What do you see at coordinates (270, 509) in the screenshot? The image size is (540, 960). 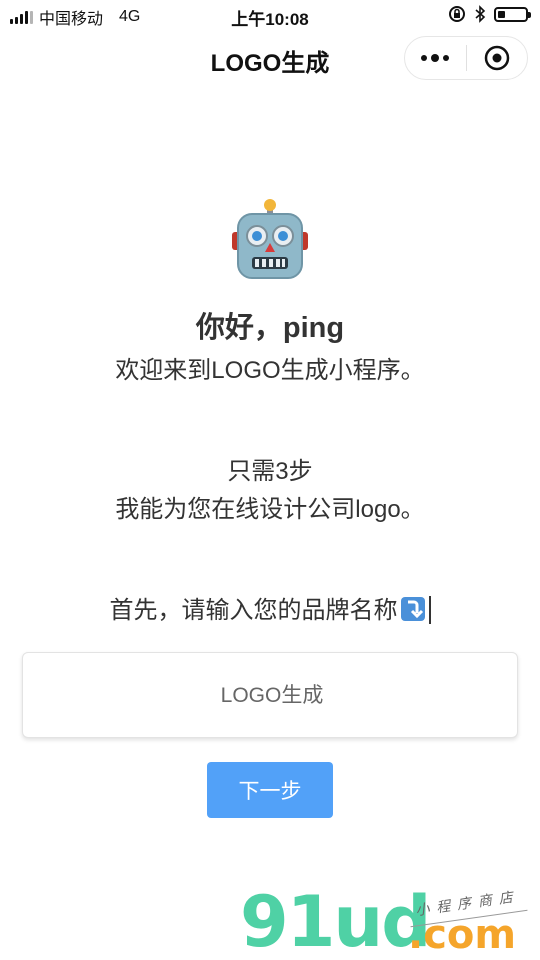 I see `design-text: 我能为您在线设计公司logo。` at bounding box center [270, 509].